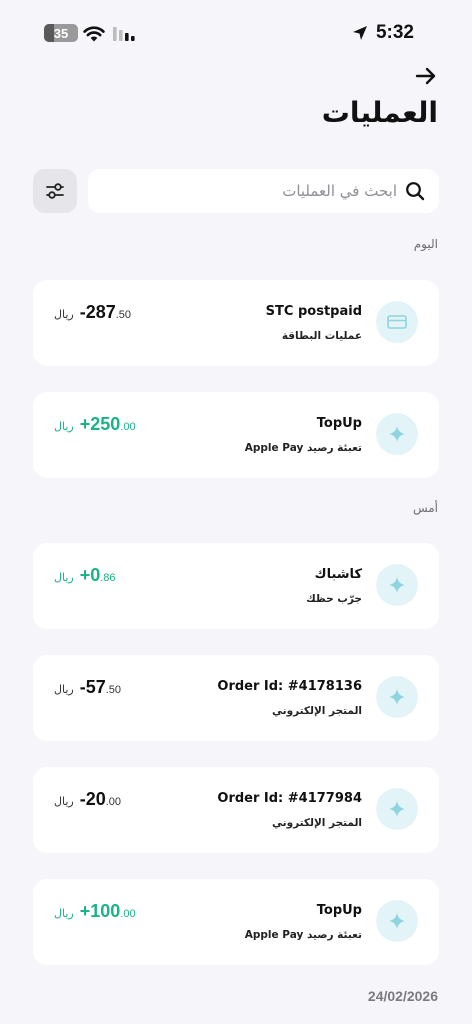 Image resolution: width=472 pixels, height=1024 pixels. I want to click on transaction-title: STC postpaid, so click(313, 311).